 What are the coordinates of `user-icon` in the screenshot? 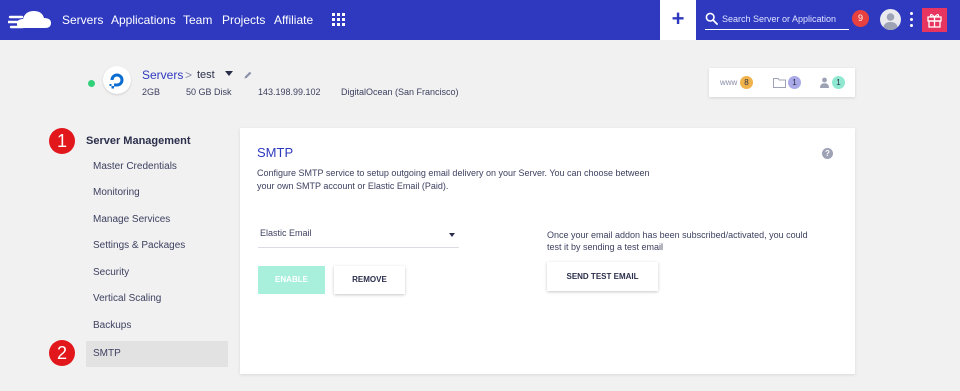 It's located at (824, 82).